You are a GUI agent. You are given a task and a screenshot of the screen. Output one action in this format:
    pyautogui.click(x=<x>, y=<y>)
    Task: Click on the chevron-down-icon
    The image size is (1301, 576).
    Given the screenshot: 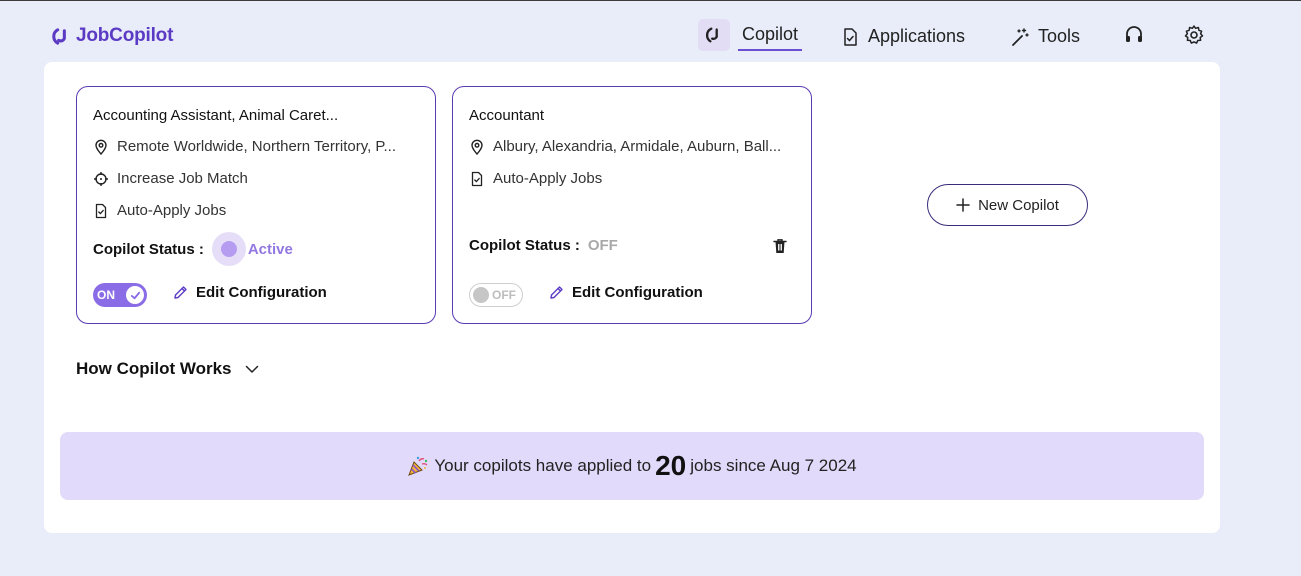 What is the action you would take?
    pyautogui.click(x=251, y=369)
    